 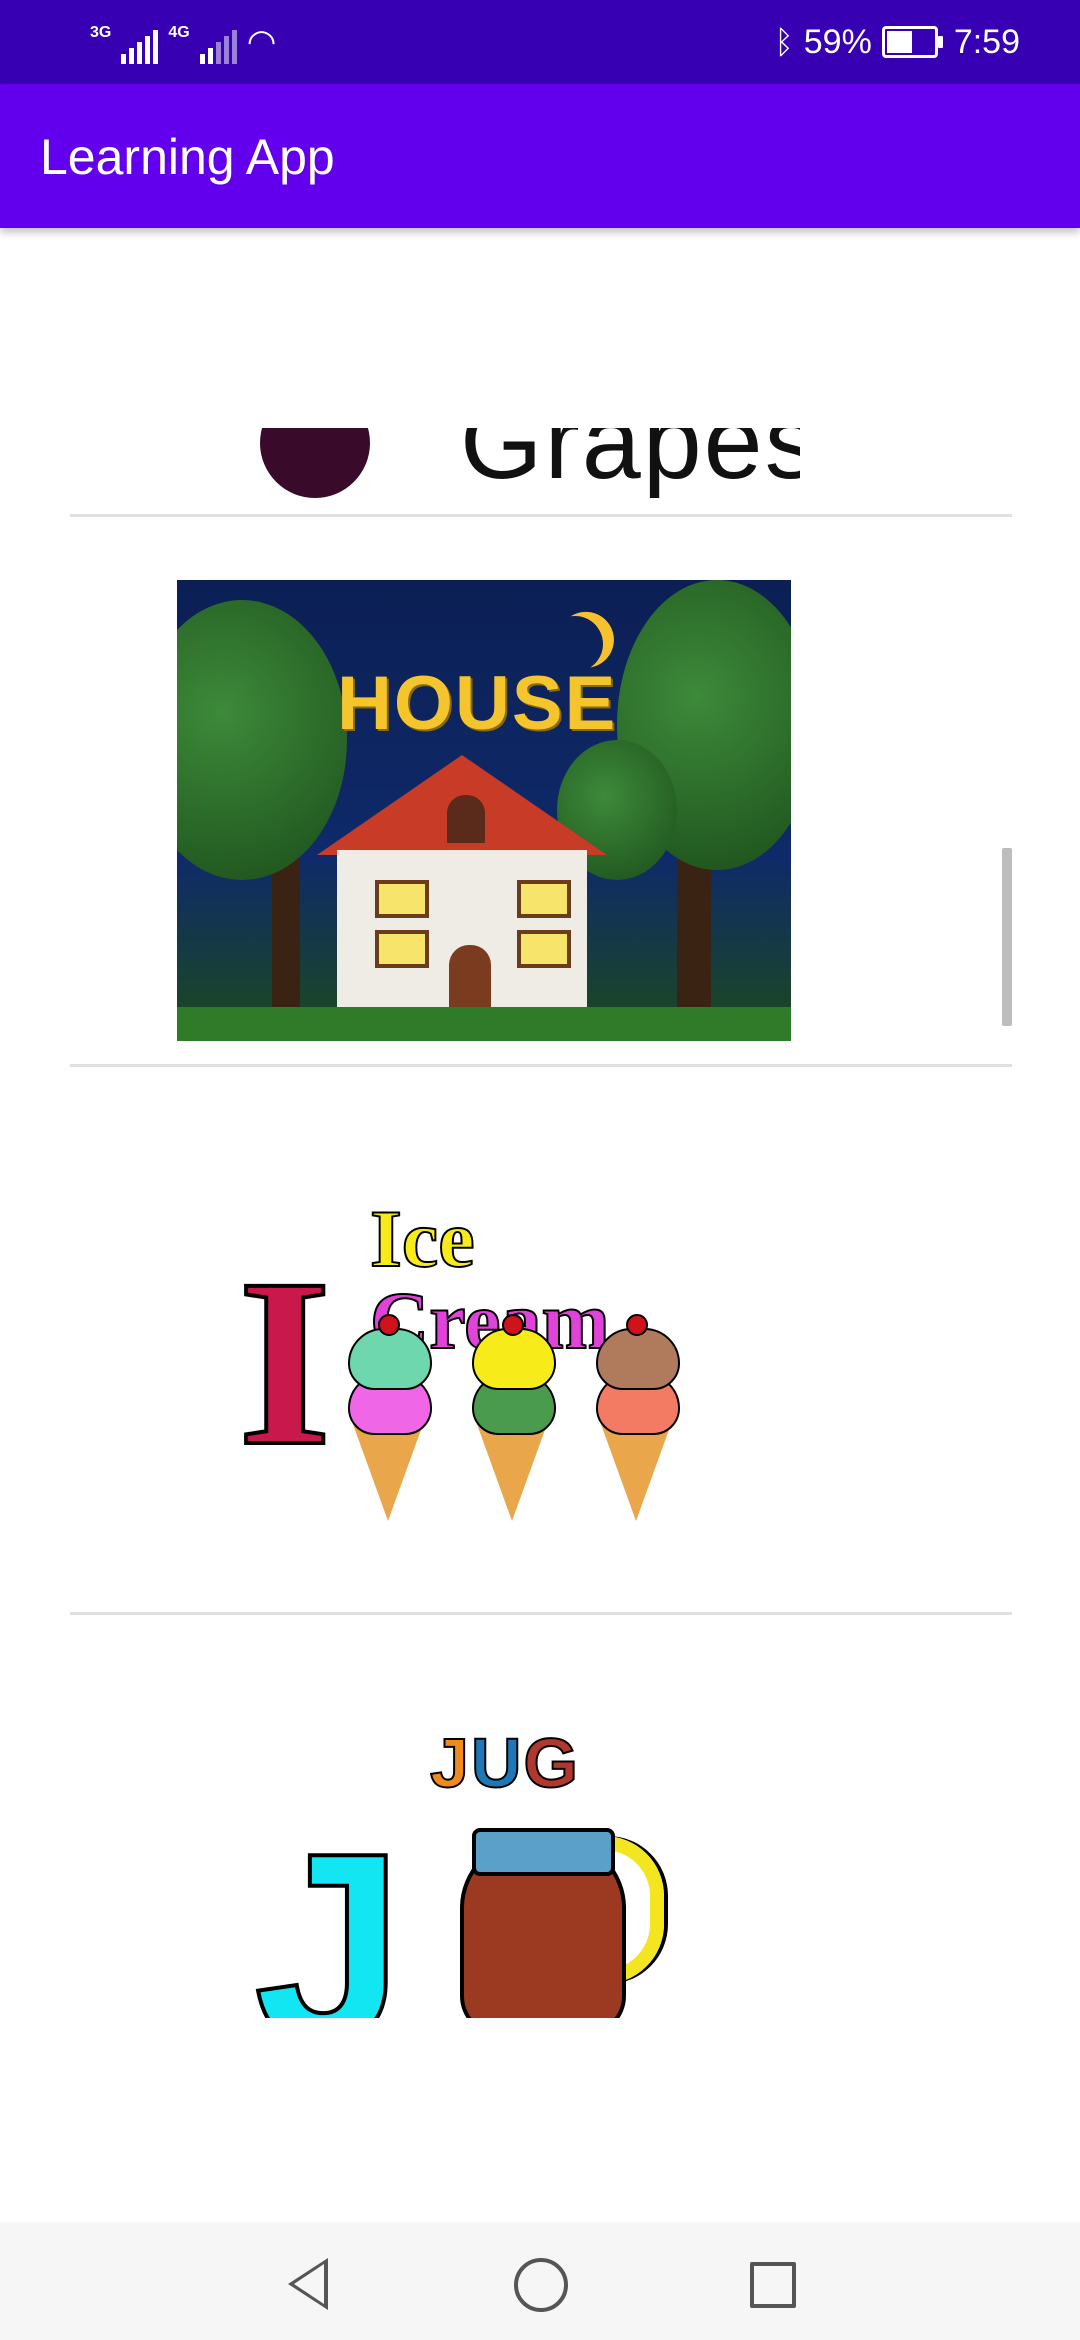 I want to click on jug-neck, so click(x=543, y=1852).